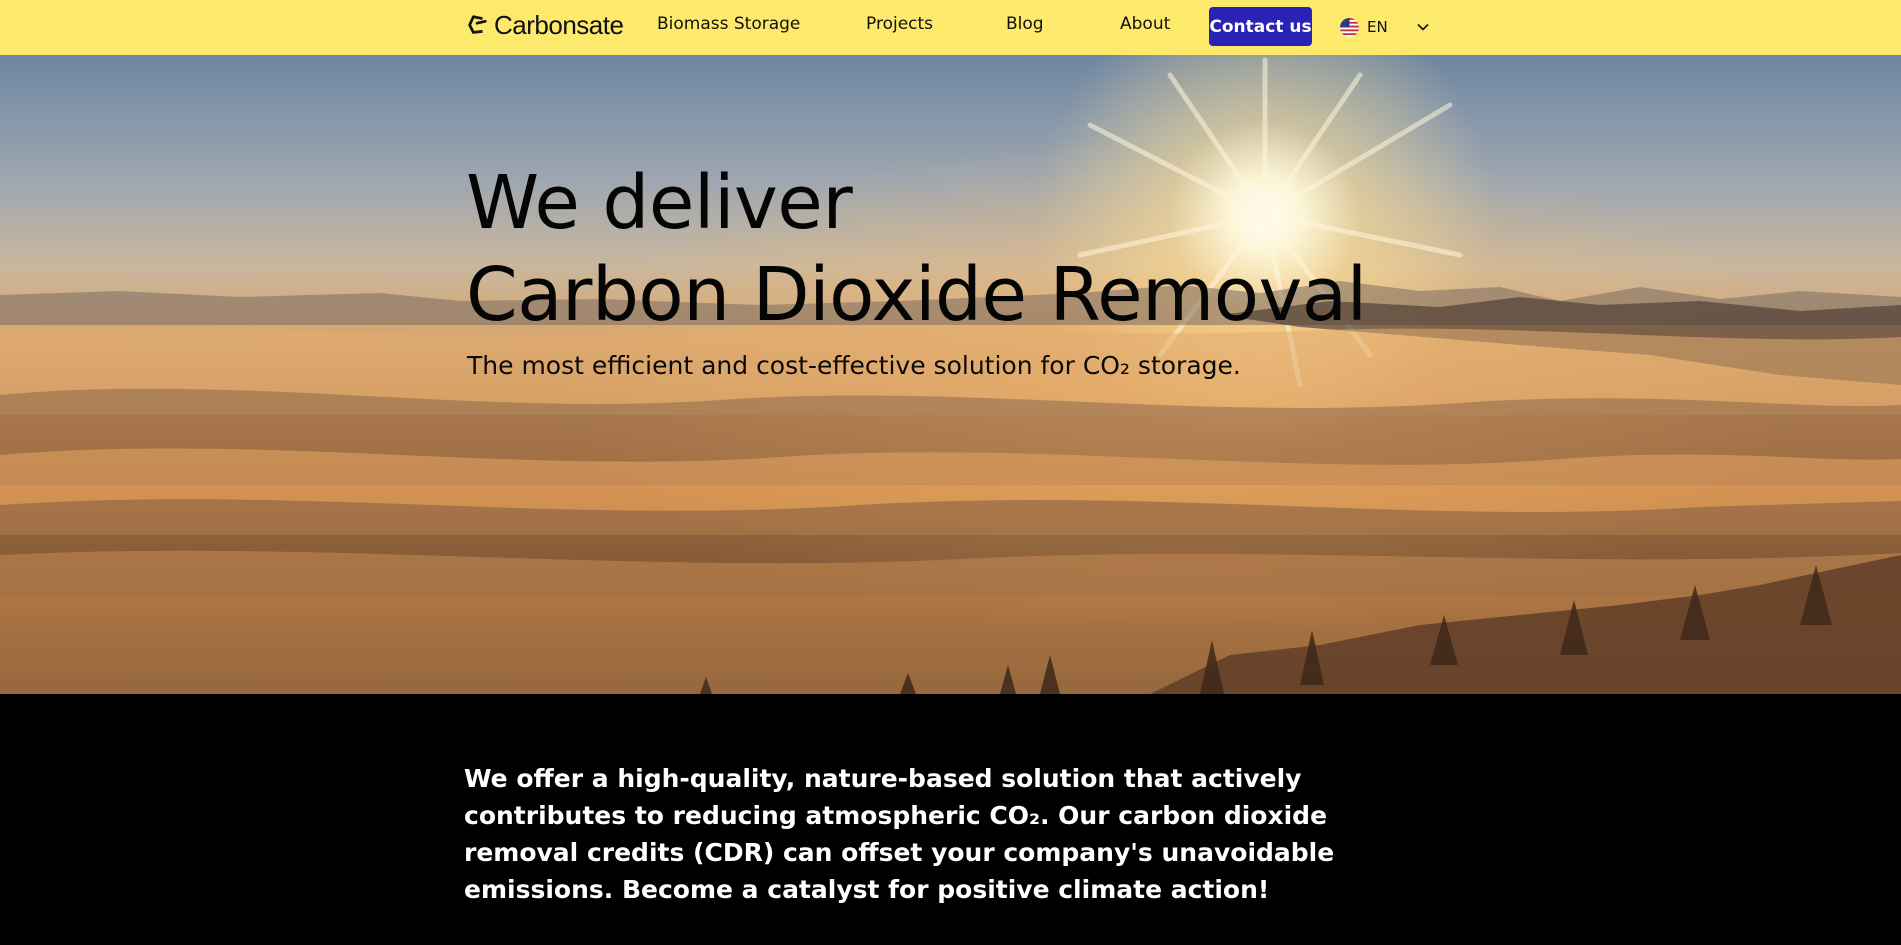 The height and width of the screenshot is (945, 1901). I want to click on us-flag-icon, so click(1349, 27).